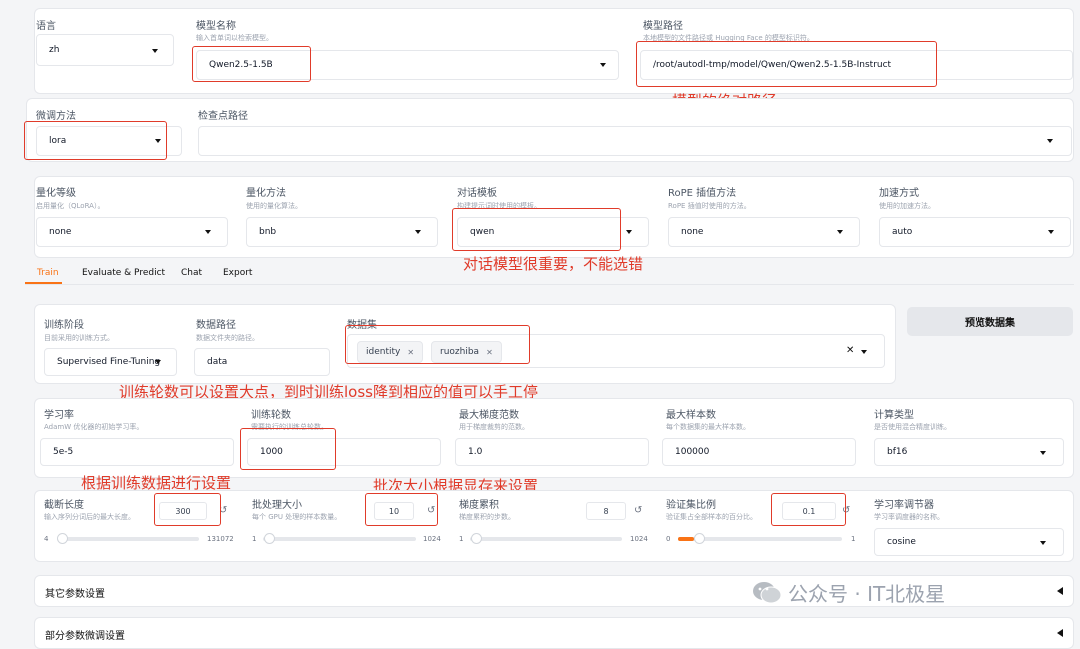 The width and height of the screenshot is (1080, 649). I want to click on lr-scheduler-value: cosine, so click(901, 542).